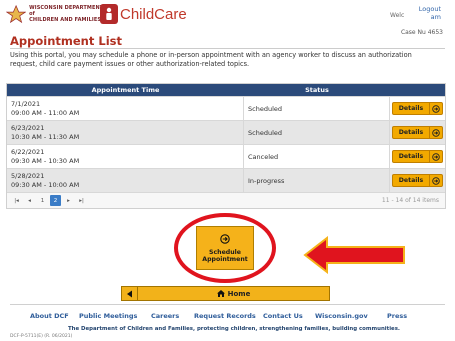 The width and height of the screenshot is (455, 341). Describe the element at coordinates (45, 185) in the screenshot. I see `appointment-time: 09:30 AM - 10:00 AM` at that location.